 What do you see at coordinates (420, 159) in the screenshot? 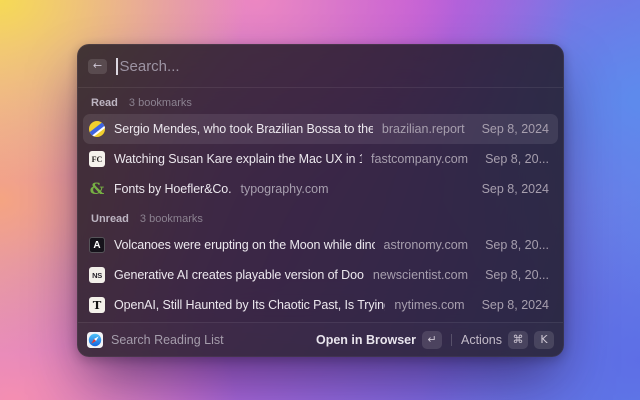
I see `bookmark-domain: fastcompany.com` at bounding box center [420, 159].